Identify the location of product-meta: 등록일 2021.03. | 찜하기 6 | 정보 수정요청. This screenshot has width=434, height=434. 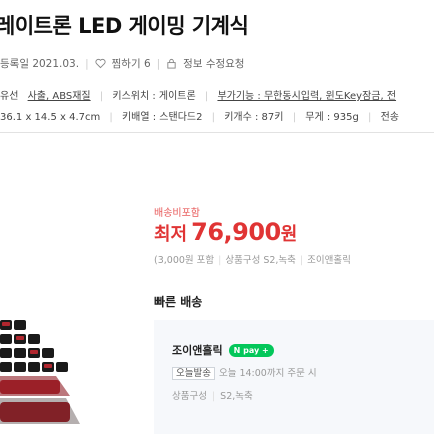
(122, 63).